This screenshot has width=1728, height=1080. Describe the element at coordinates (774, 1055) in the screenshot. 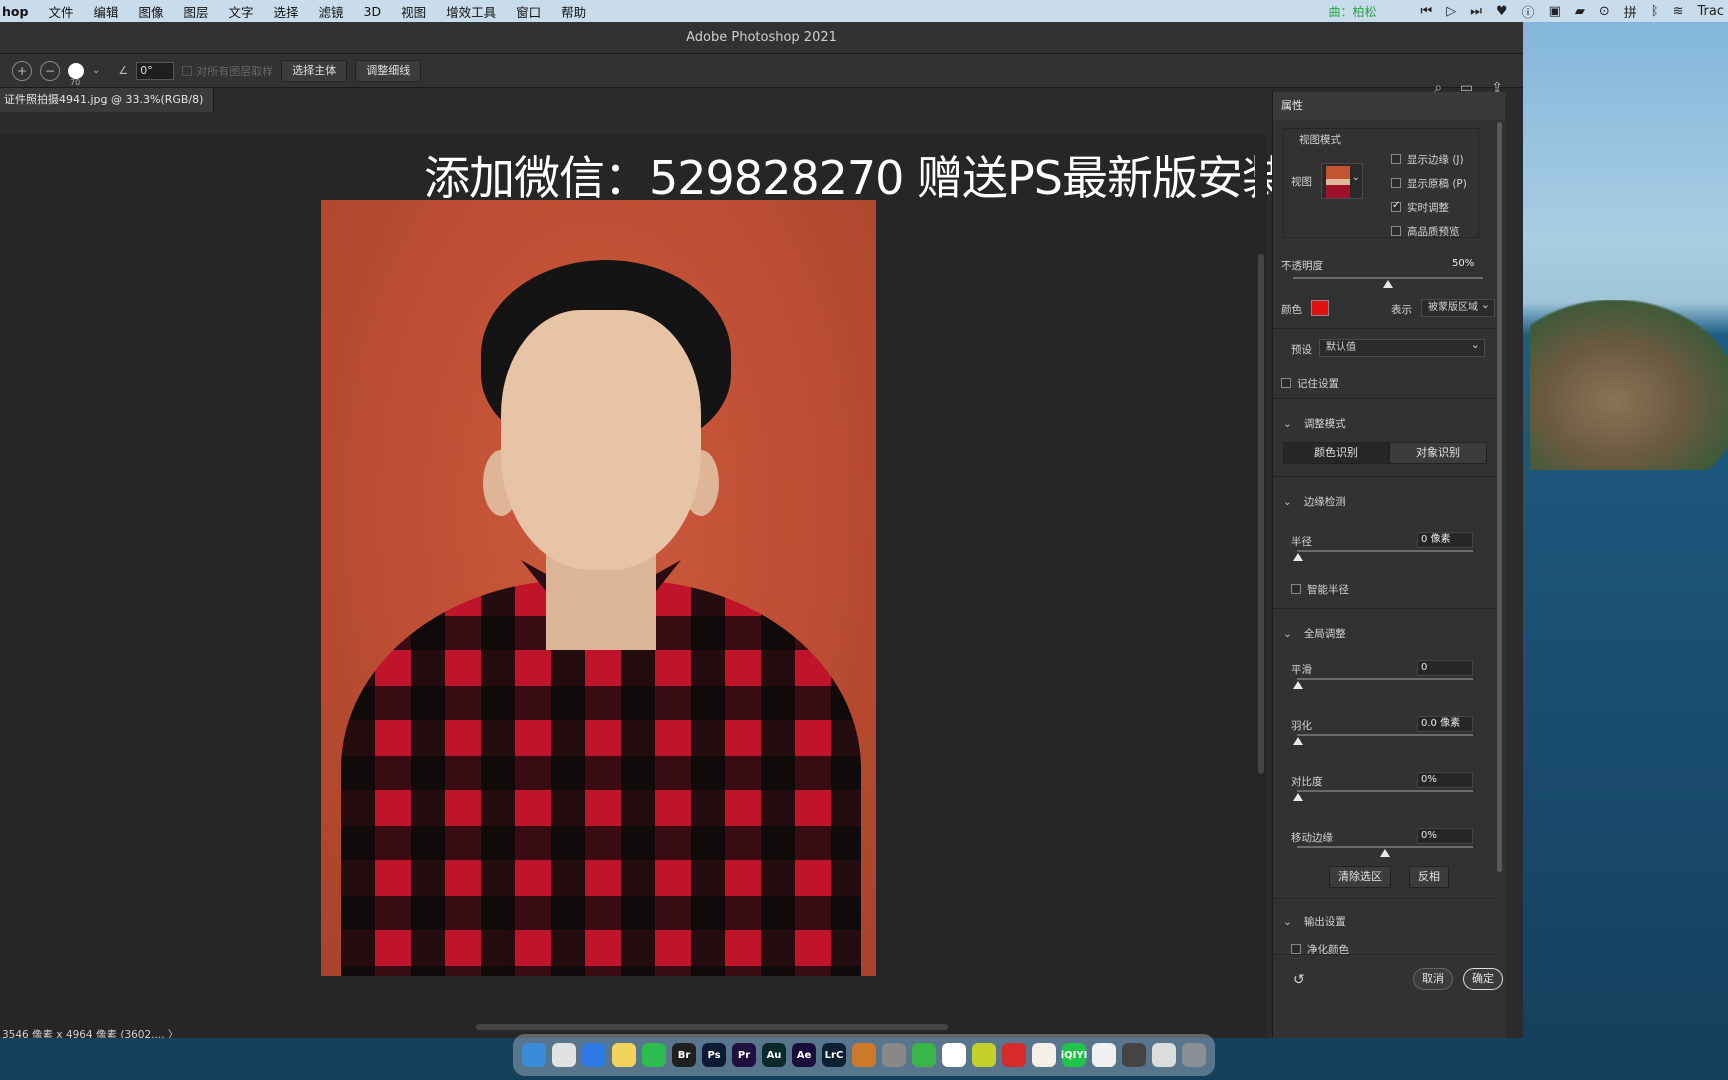

I see `dock-app-icon: Au` at that location.